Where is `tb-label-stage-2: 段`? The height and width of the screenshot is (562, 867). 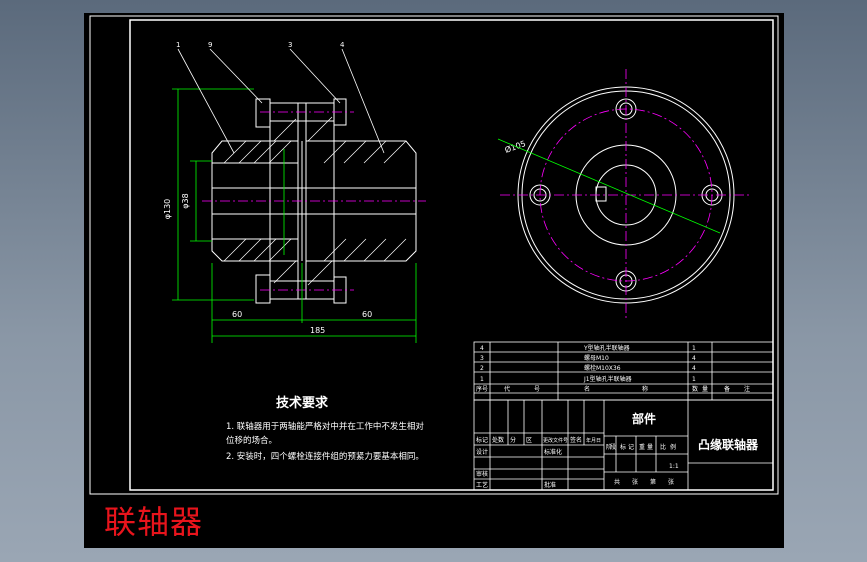
tb-label-stage-2: 段 is located at coordinates (613, 447).